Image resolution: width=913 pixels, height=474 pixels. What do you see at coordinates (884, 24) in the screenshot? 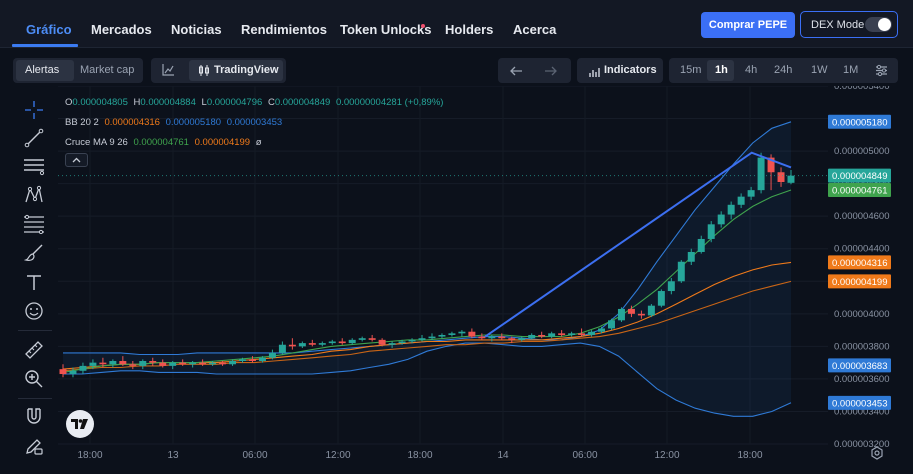
I see `switch-knob` at bounding box center [884, 24].